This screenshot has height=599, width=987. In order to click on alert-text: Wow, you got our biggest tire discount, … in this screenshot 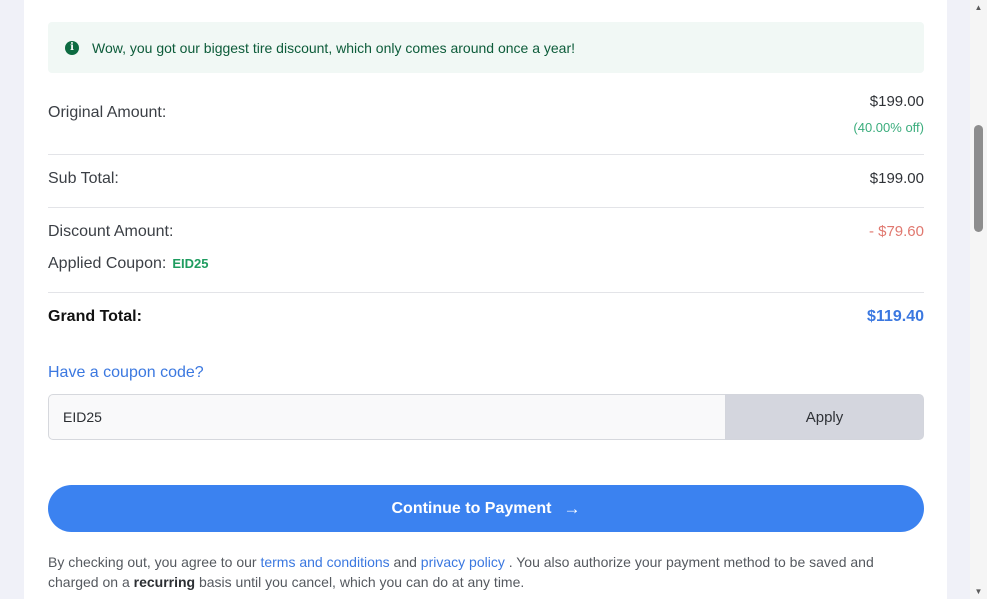, I will do `click(334, 47)`.